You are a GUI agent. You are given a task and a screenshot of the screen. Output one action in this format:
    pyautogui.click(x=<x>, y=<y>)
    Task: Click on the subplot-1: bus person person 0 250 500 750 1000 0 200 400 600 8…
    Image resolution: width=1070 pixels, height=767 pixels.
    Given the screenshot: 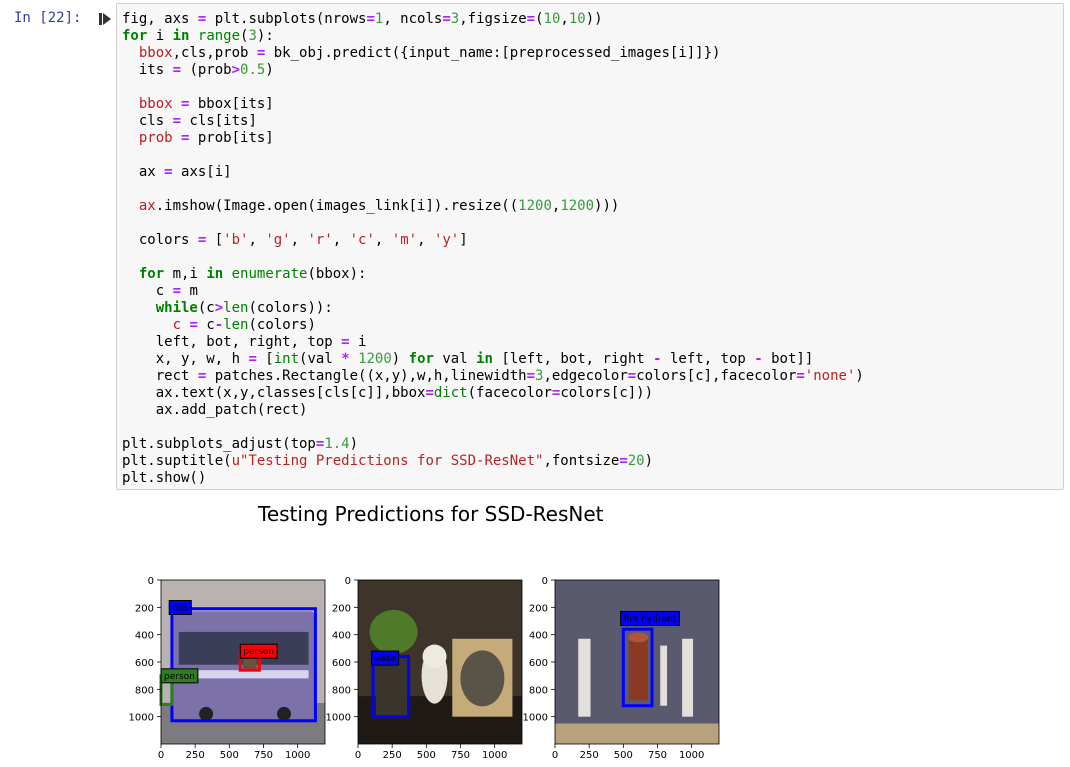 What is the action you would take?
    pyautogui.click(x=227, y=668)
    